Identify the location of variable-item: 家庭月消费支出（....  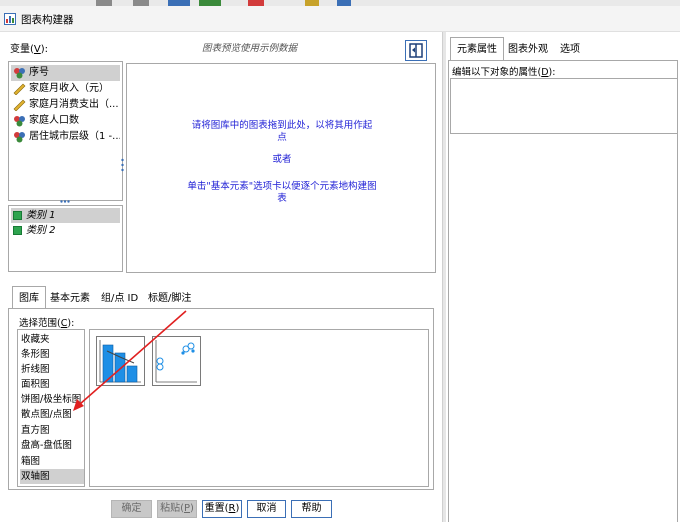
(65, 105).